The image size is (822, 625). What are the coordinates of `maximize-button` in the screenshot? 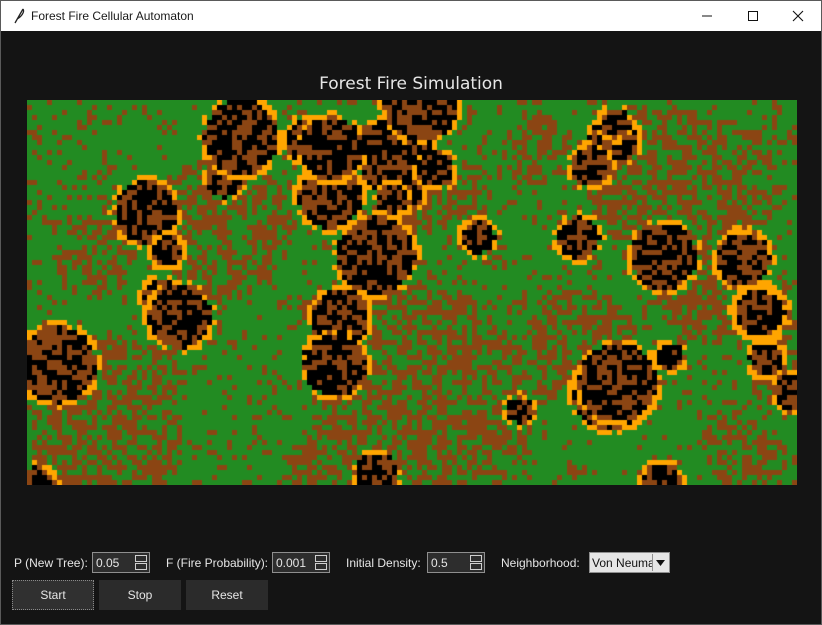 It's located at (753, 16).